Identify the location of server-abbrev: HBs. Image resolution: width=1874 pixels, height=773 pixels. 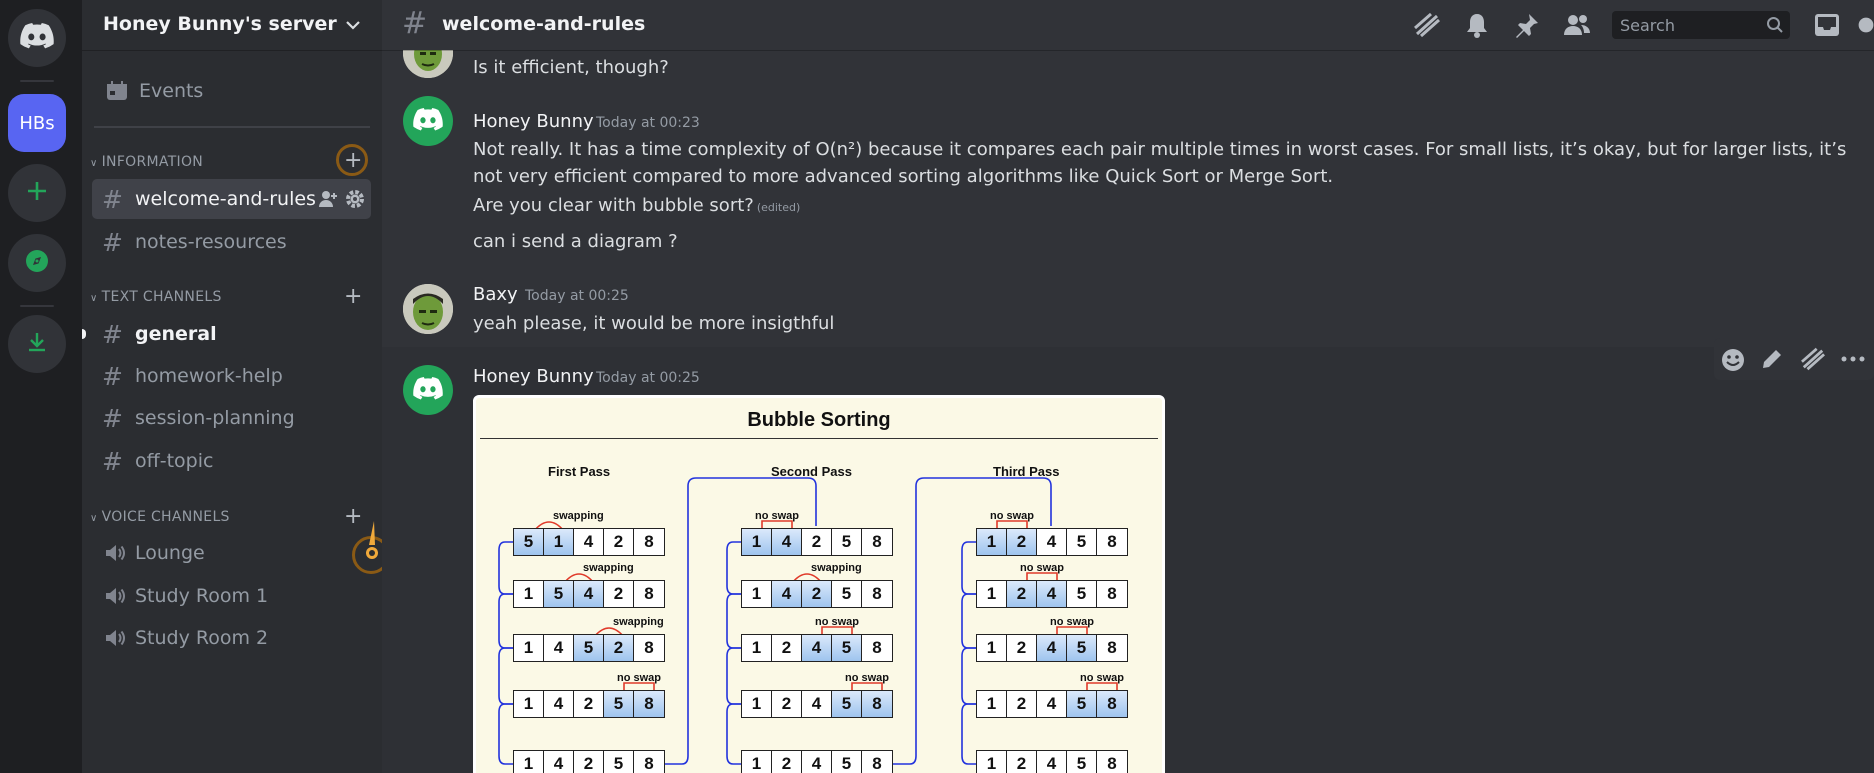
(37, 123).